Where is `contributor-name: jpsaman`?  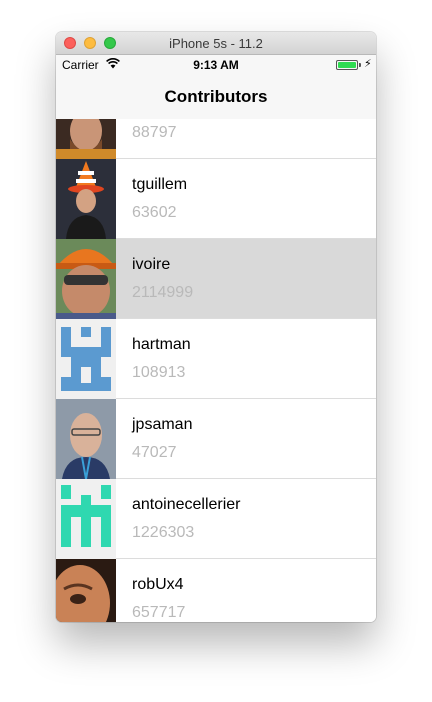
contributor-name: jpsaman is located at coordinates (162, 424).